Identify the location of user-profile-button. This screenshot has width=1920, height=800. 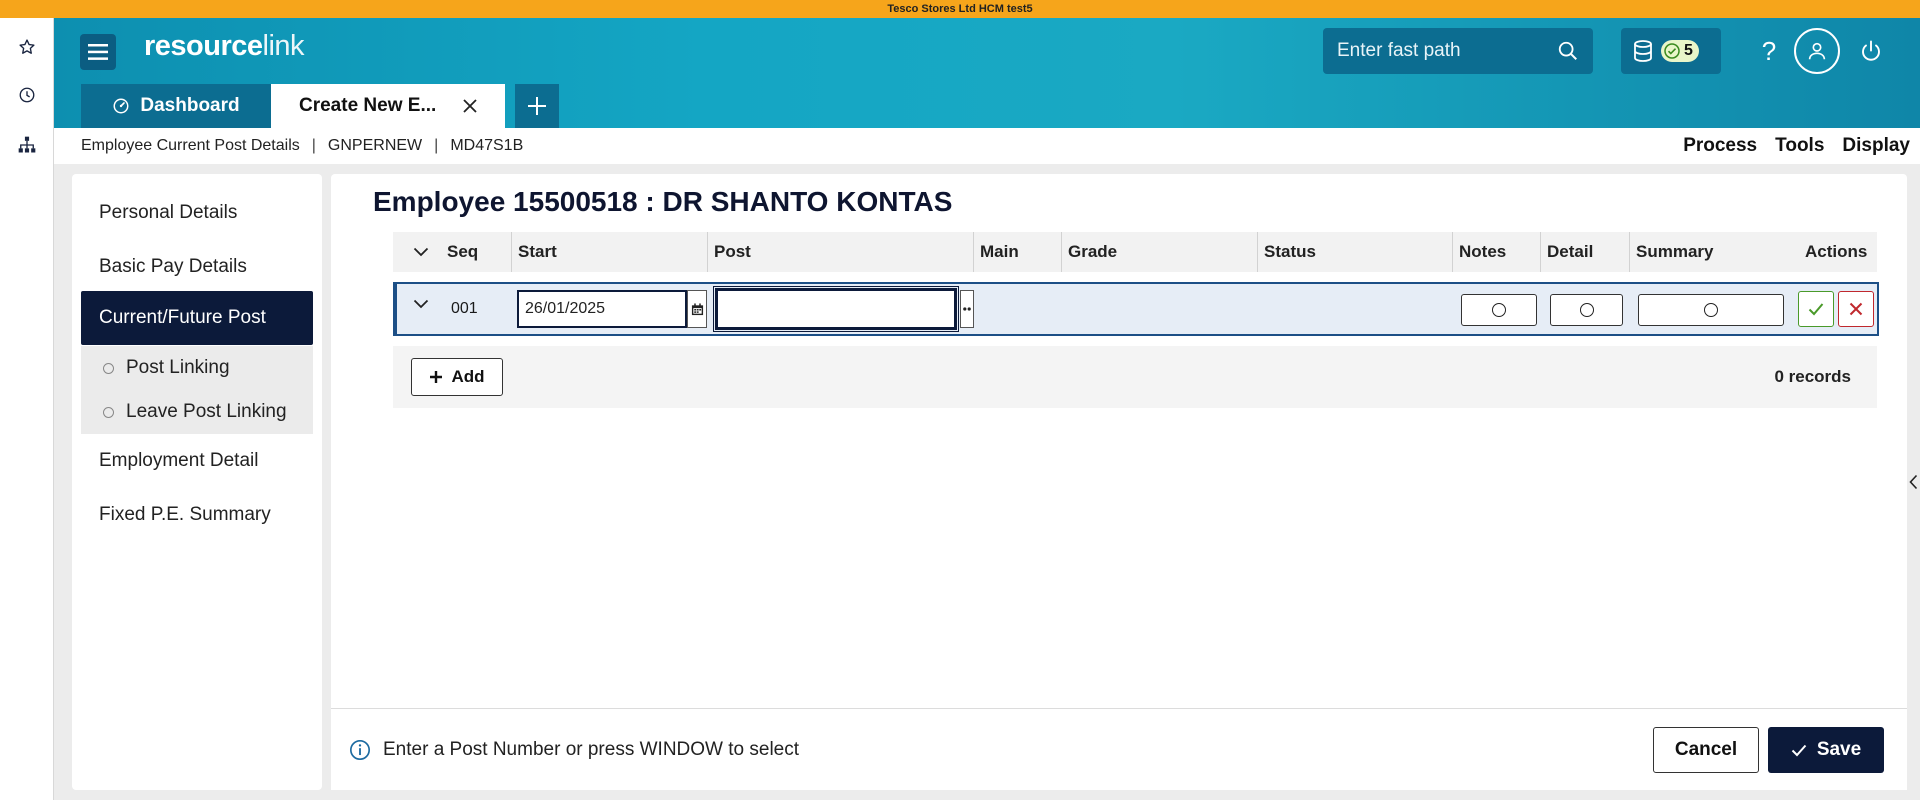
(1817, 51).